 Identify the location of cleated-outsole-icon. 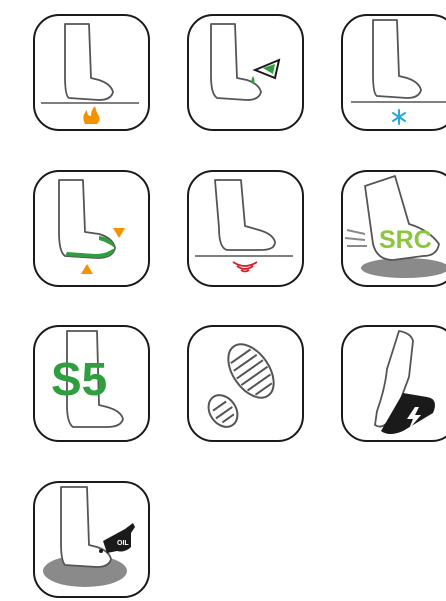
(245, 383).